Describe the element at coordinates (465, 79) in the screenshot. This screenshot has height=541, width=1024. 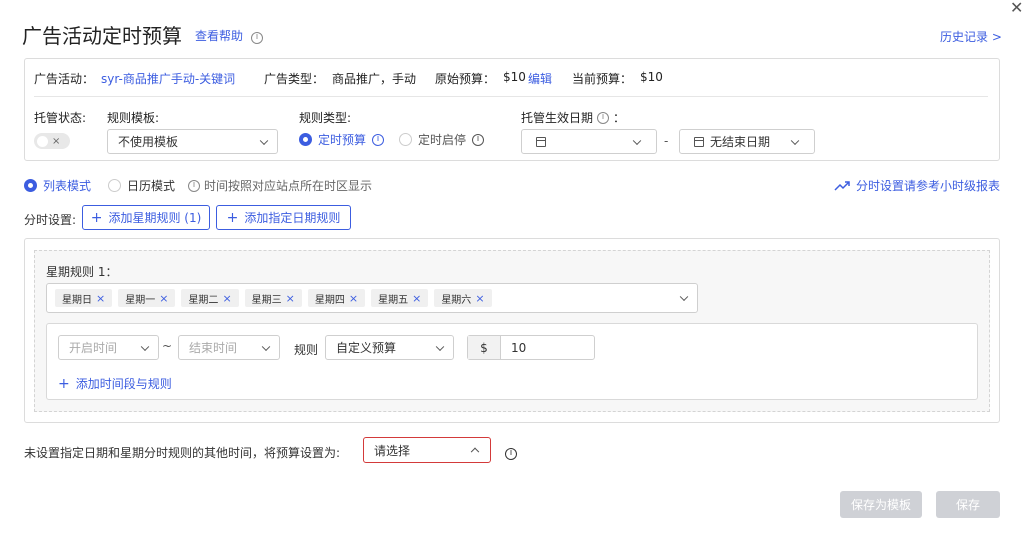
I see `original-budget-label: 原始预算：` at that location.